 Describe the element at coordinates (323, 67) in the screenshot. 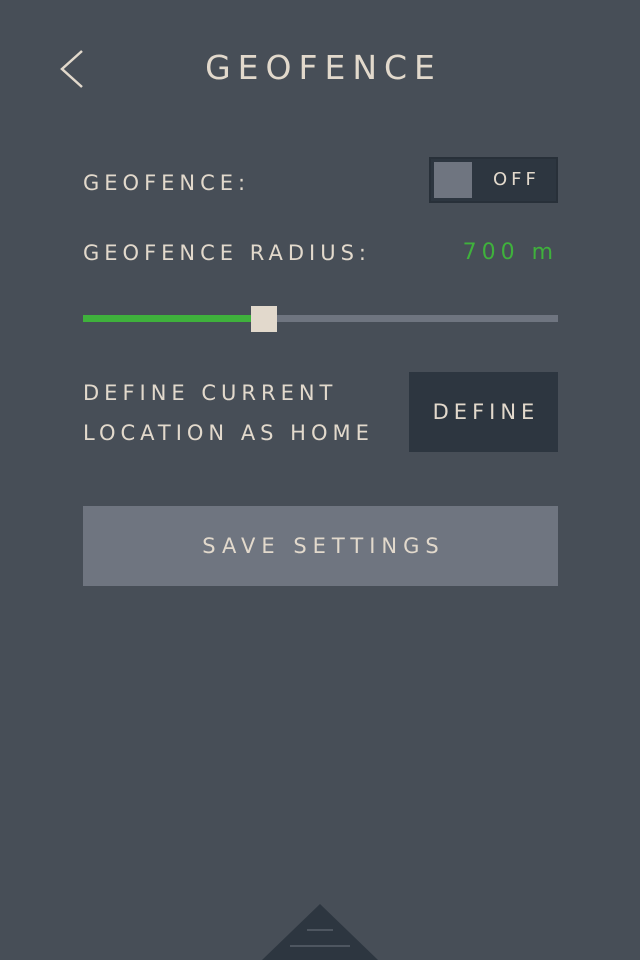

I see `page-title: GEOFENCE` at that location.